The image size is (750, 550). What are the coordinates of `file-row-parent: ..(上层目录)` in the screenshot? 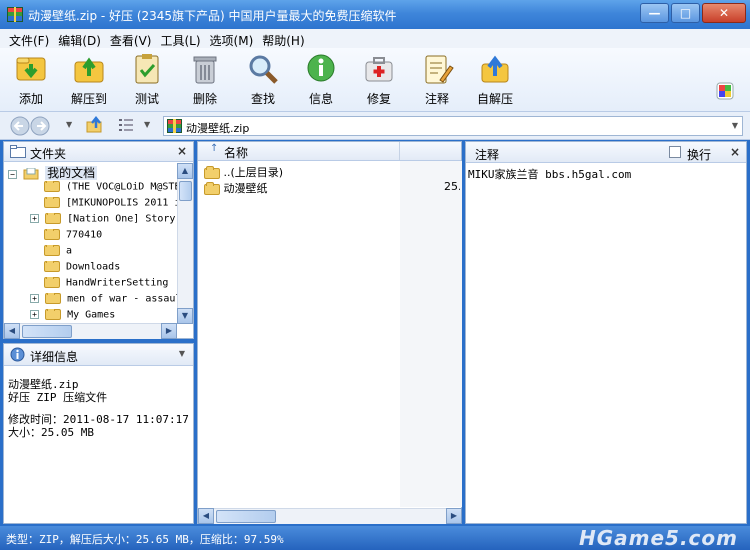 It's located at (329, 172).